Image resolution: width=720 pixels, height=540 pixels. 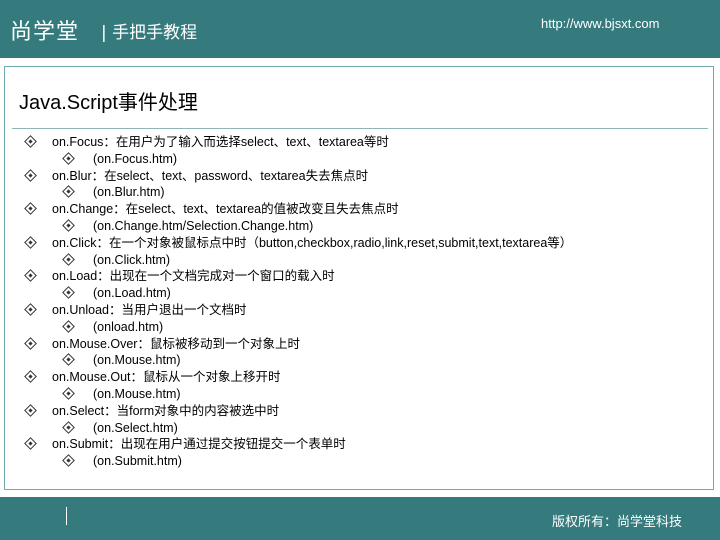 I want to click on item-text: on.Load：出现在一个文档完成对一个窗口的载入时, so click(x=193, y=276).